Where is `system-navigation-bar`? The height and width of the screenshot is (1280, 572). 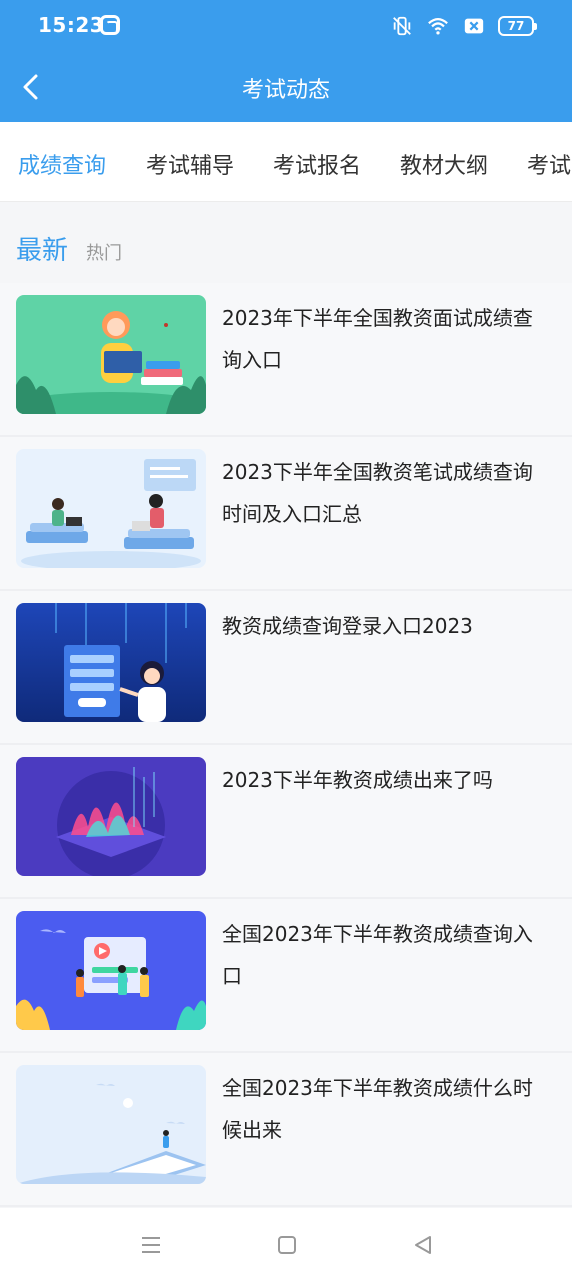
system-navigation-bar is located at coordinates (286, 1244).